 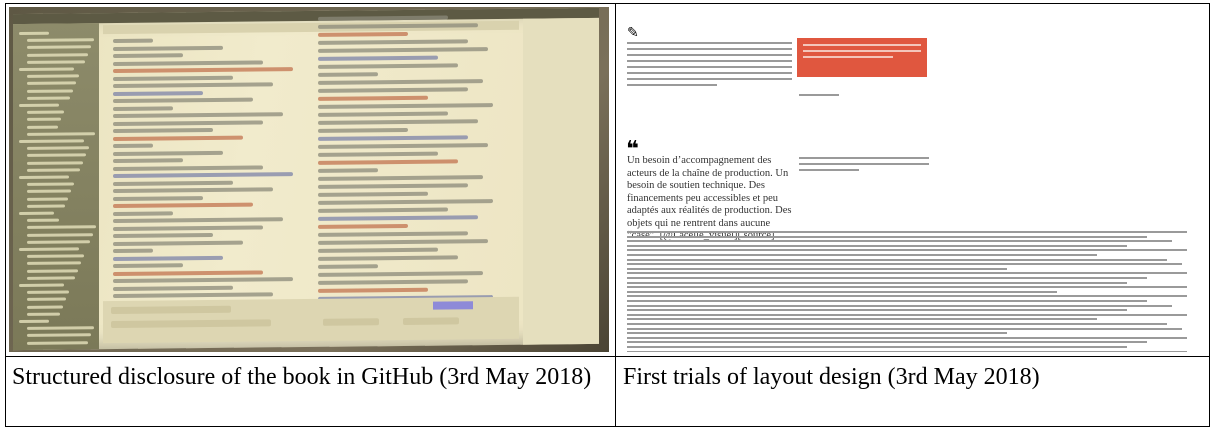 I want to click on author-line, so click(x=819, y=95).